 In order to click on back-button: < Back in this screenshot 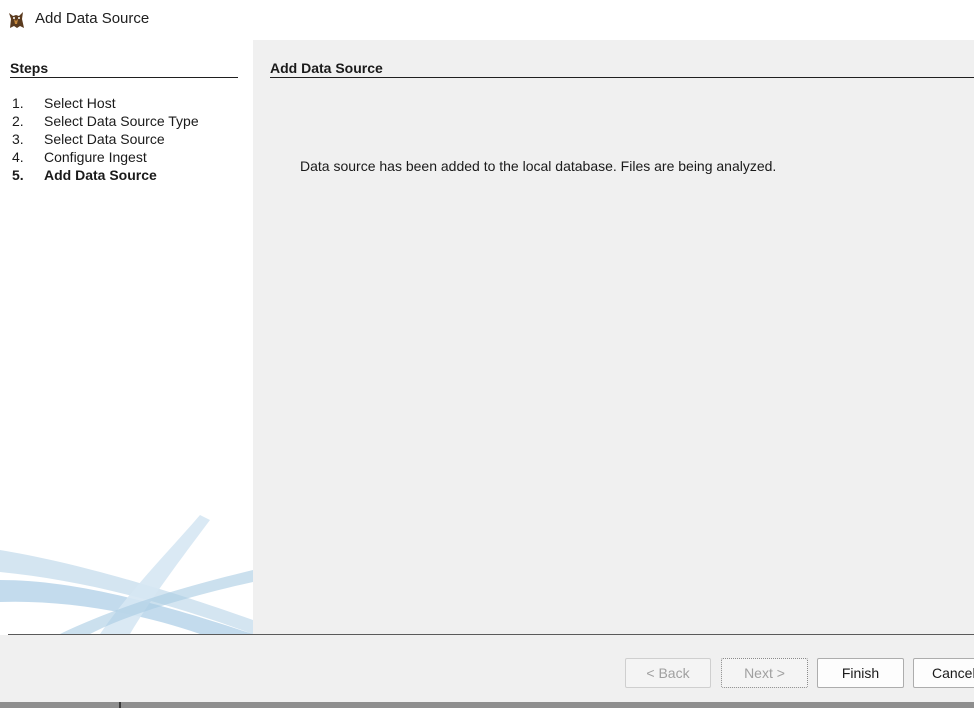, I will do `click(668, 673)`.